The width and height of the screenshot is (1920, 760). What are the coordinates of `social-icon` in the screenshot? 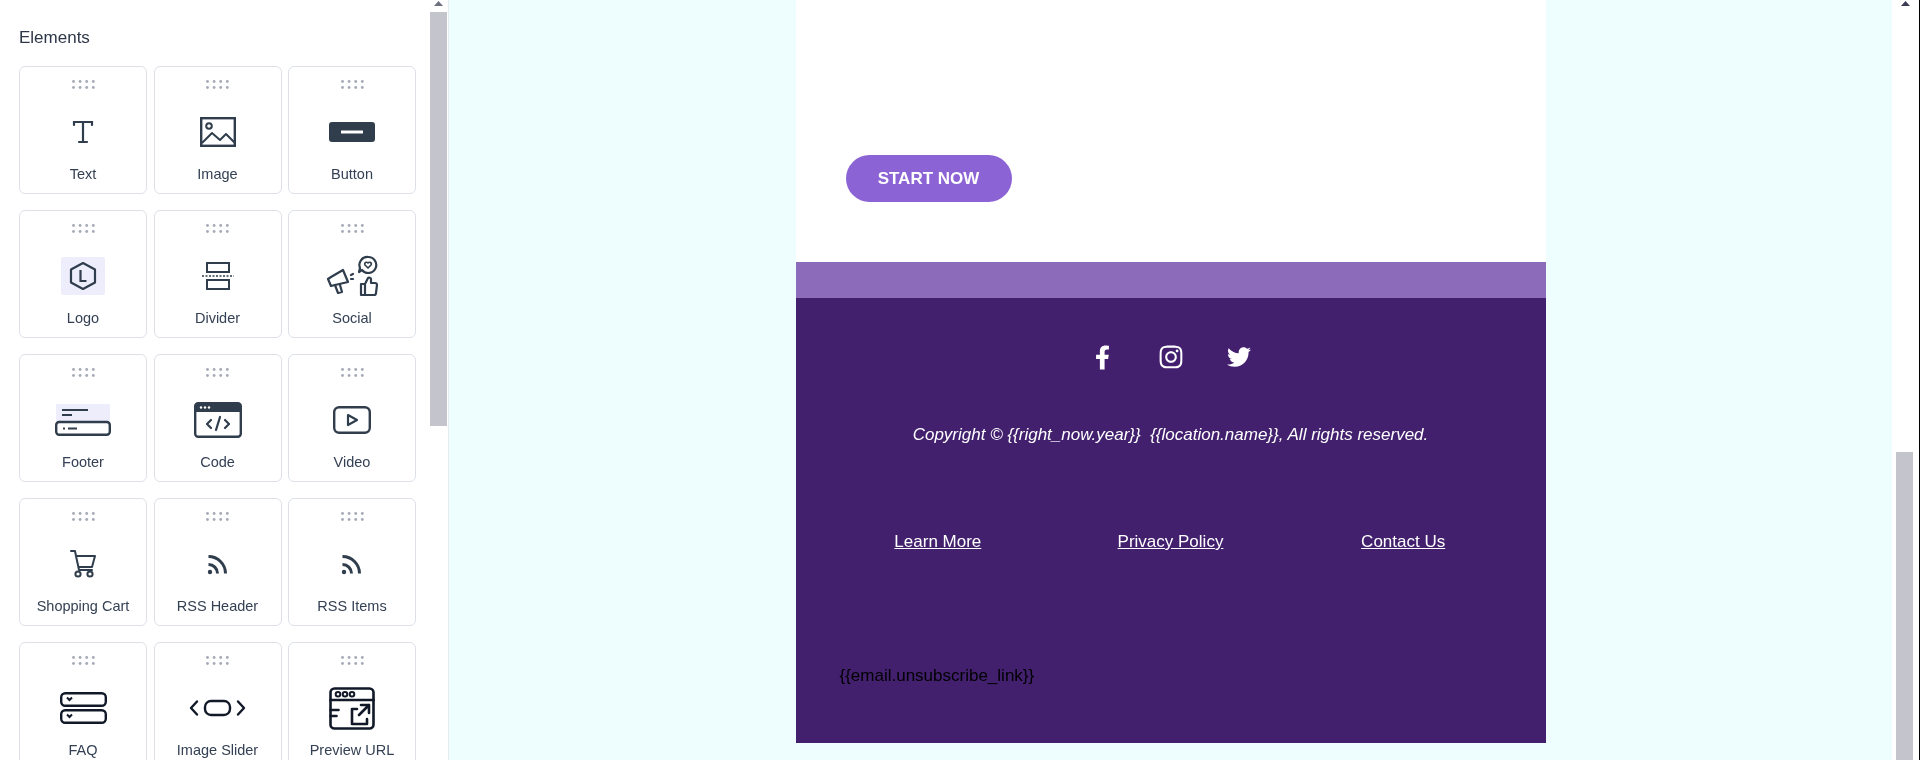 It's located at (352, 276).